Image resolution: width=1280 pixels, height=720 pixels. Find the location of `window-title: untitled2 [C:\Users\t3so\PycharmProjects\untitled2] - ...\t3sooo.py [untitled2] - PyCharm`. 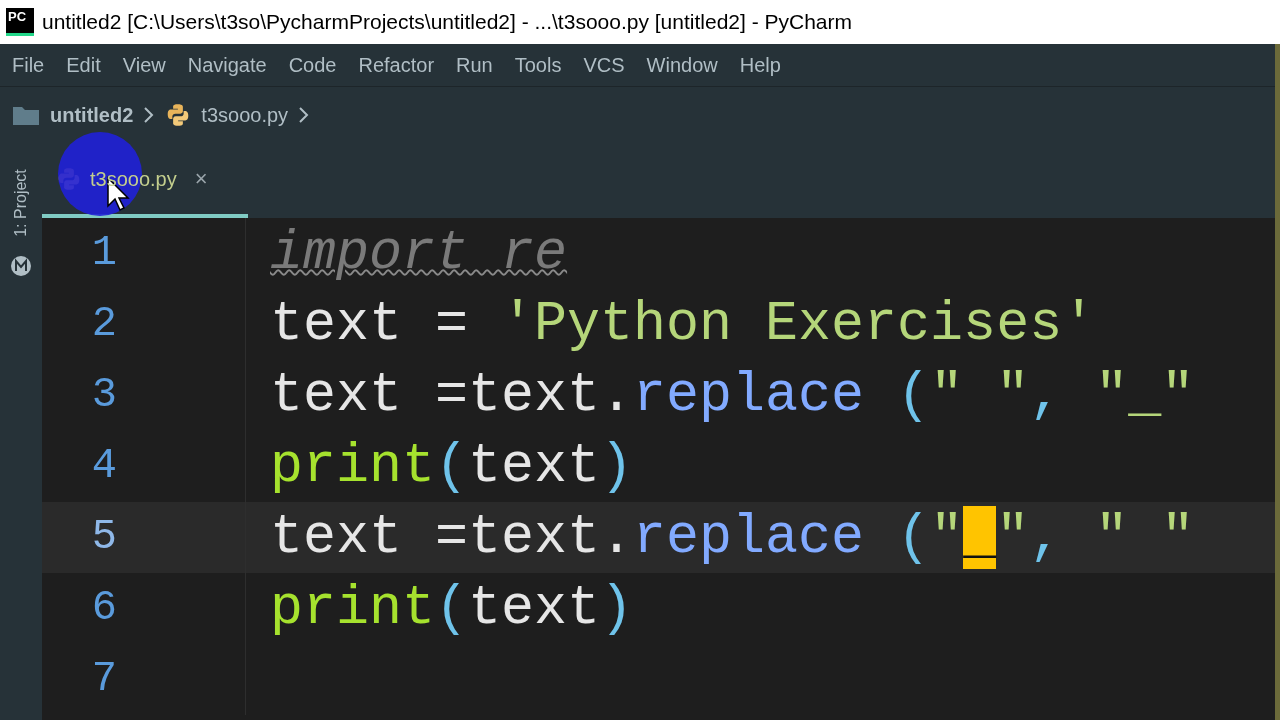

window-title: untitled2 [C:\Users\t3so\PycharmProjects\untitled2] - ...\t3sooo.py [untitled2] - PyCharm is located at coordinates (447, 22).